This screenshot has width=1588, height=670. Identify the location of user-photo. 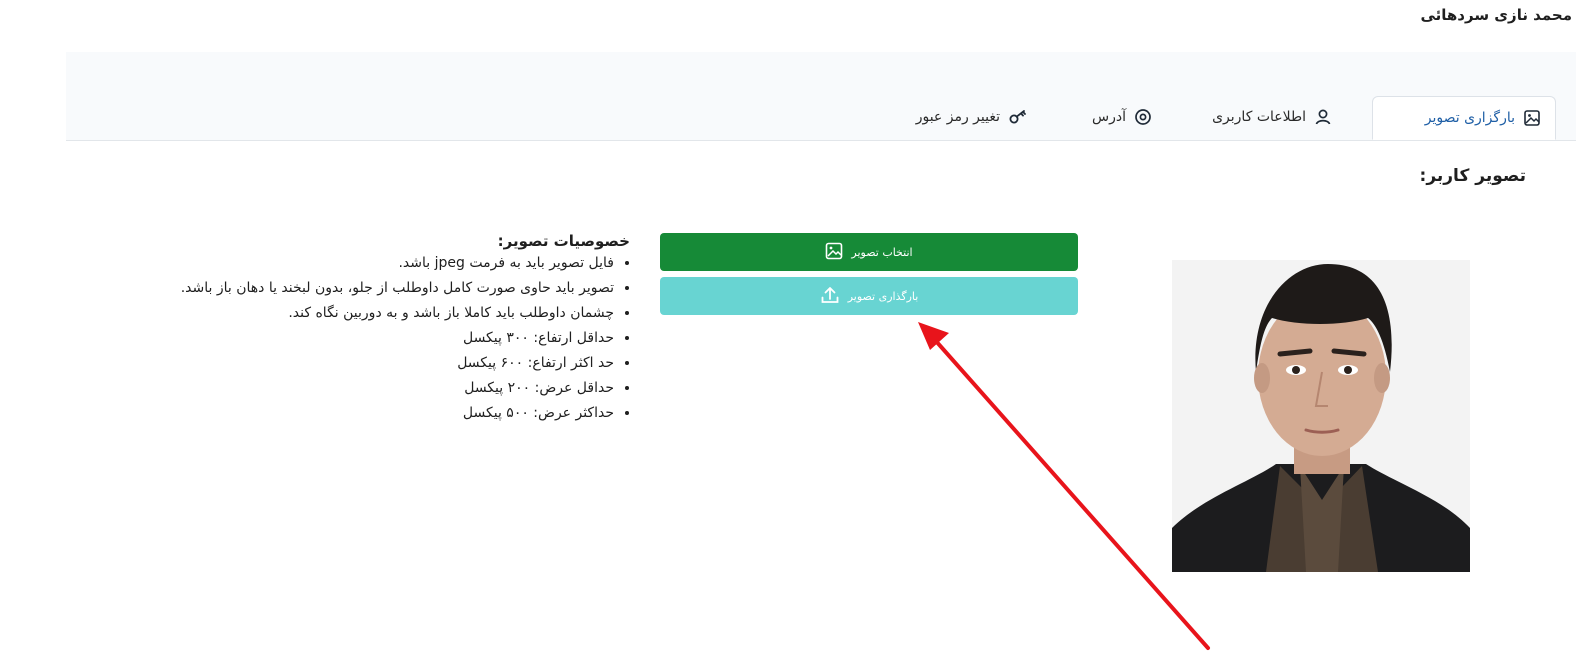
(1321, 416).